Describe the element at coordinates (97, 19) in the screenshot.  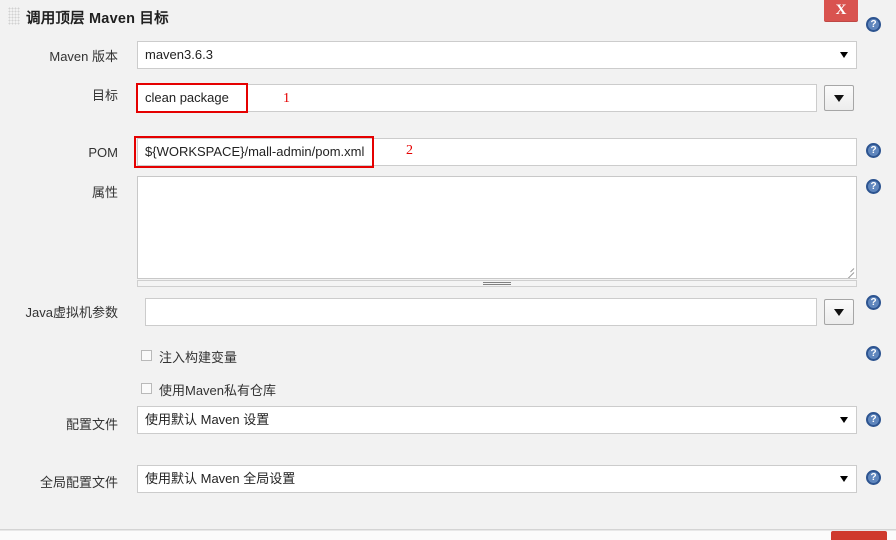
I see `page-title: 调用顶层 Maven 目标` at that location.